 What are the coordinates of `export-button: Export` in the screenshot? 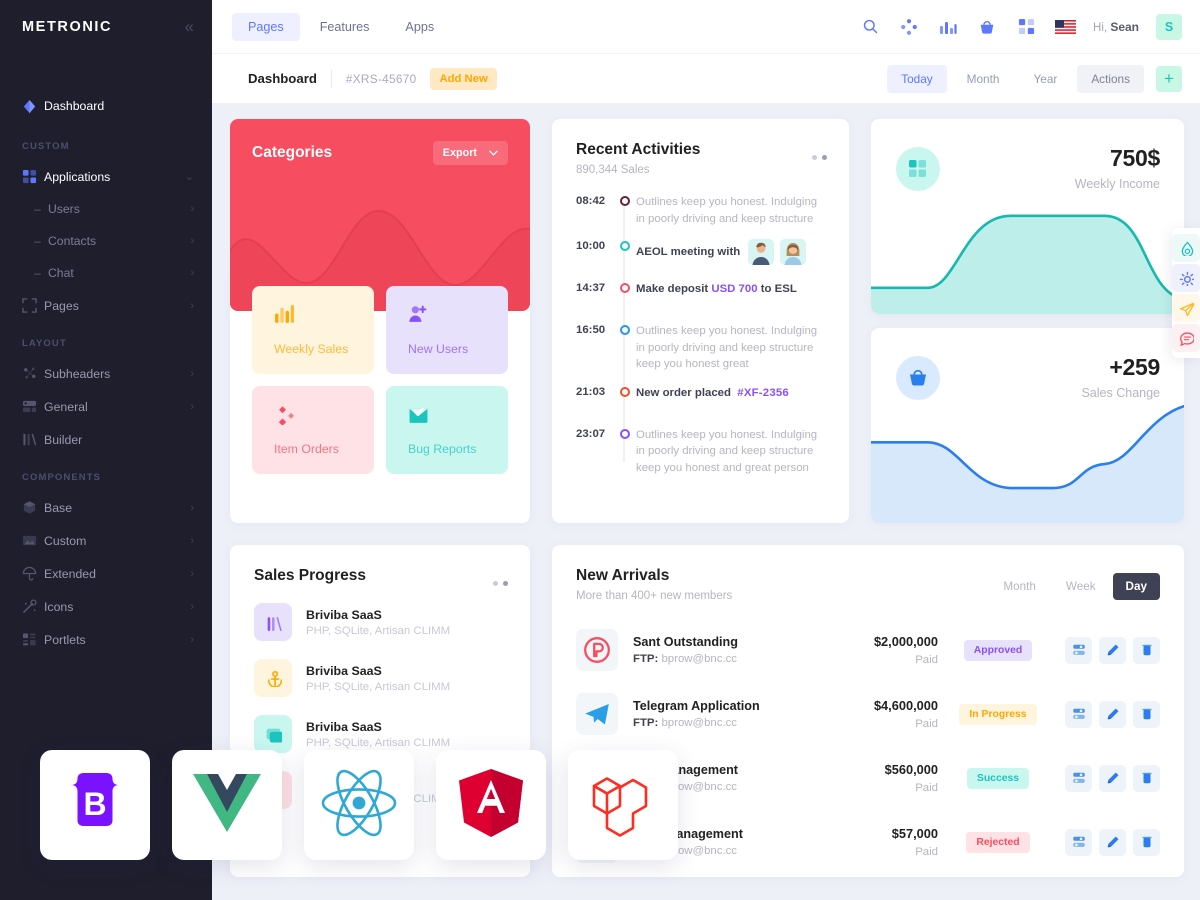 It's located at (470, 153).